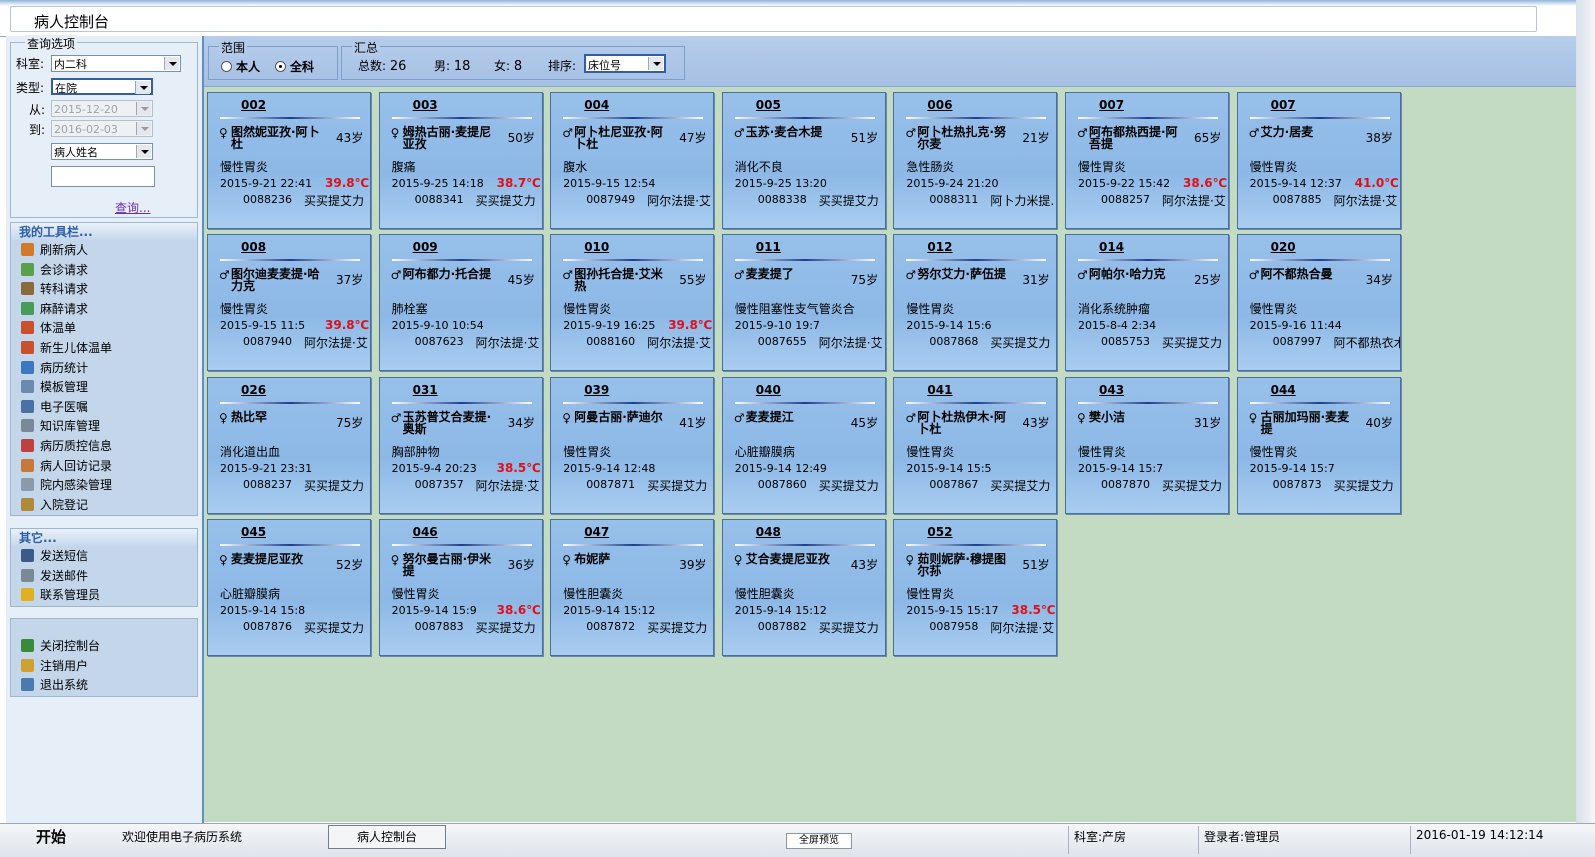 The height and width of the screenshot is (857, 1595). I want to click on patient-age: 41岁, so click(693, 422).